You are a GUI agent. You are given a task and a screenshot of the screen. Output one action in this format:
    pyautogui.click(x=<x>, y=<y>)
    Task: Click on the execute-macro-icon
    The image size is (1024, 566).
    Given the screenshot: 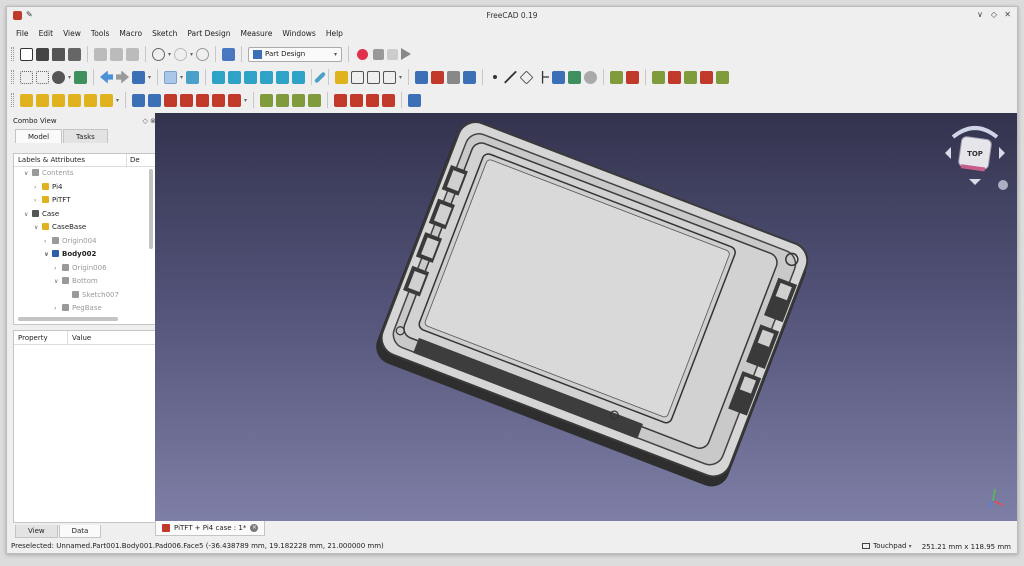 What is the action you would take?
    pyautogui.click(x=406, y=54)
    